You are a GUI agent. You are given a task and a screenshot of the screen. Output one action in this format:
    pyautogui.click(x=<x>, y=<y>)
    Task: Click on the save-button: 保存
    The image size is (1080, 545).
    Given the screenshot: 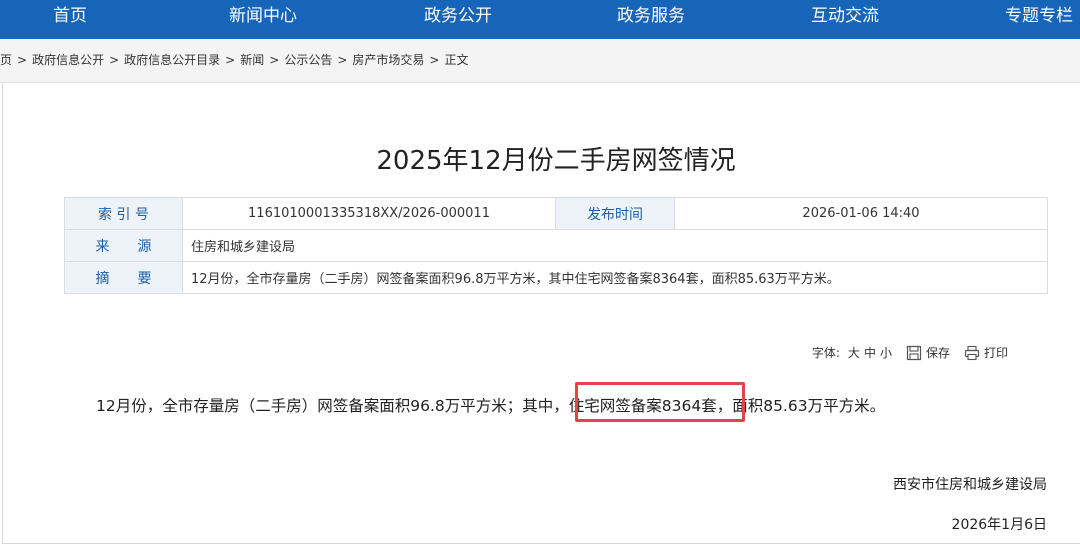 What is the action you would take?
    pyautogui.click(x=938, y=352)
    